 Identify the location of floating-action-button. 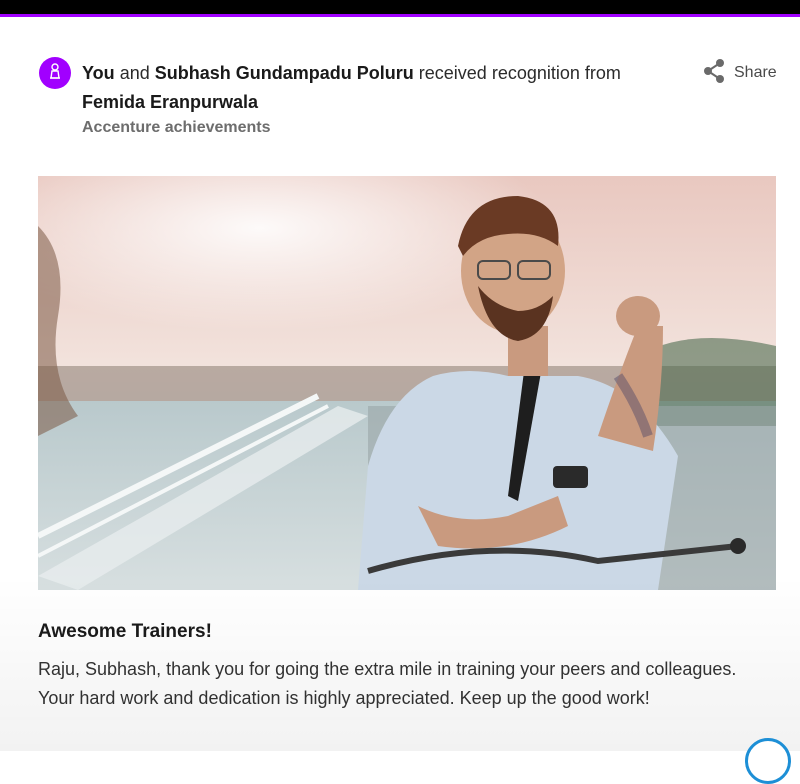
(768, 761).